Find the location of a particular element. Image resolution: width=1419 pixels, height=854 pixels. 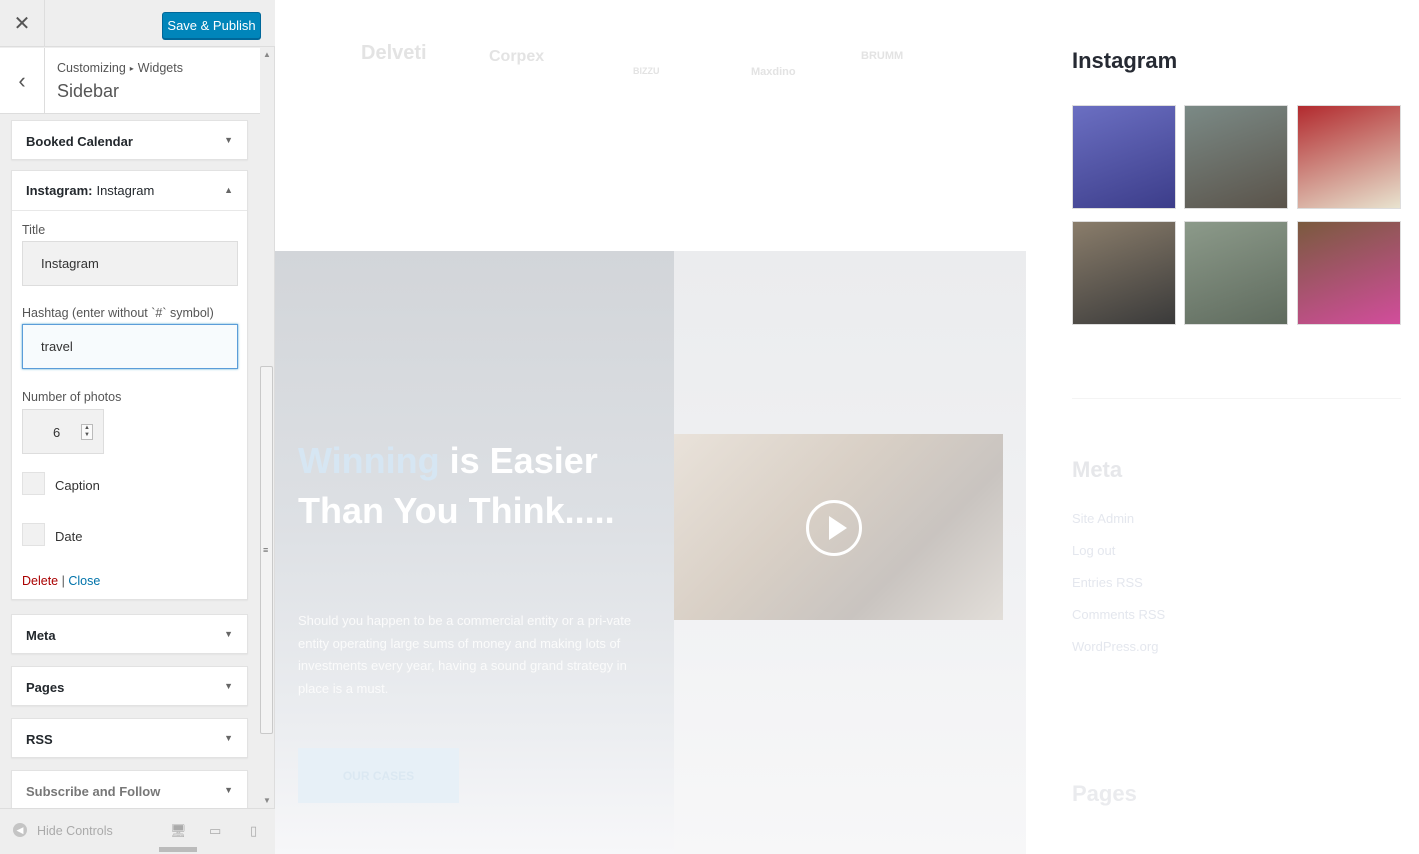

close-icon: ✕ is located at coordinates (22, 23).